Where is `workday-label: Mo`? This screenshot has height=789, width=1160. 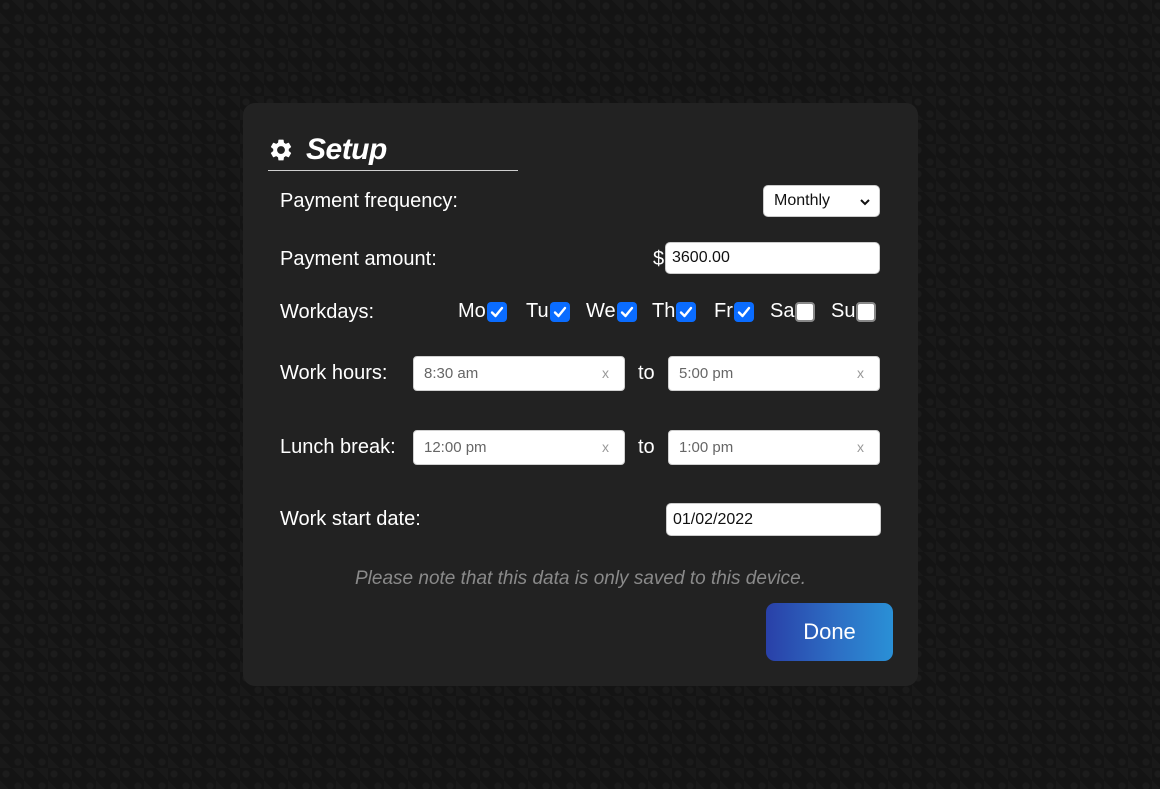 workday-label: Mo is located at coordinates (472, 311).